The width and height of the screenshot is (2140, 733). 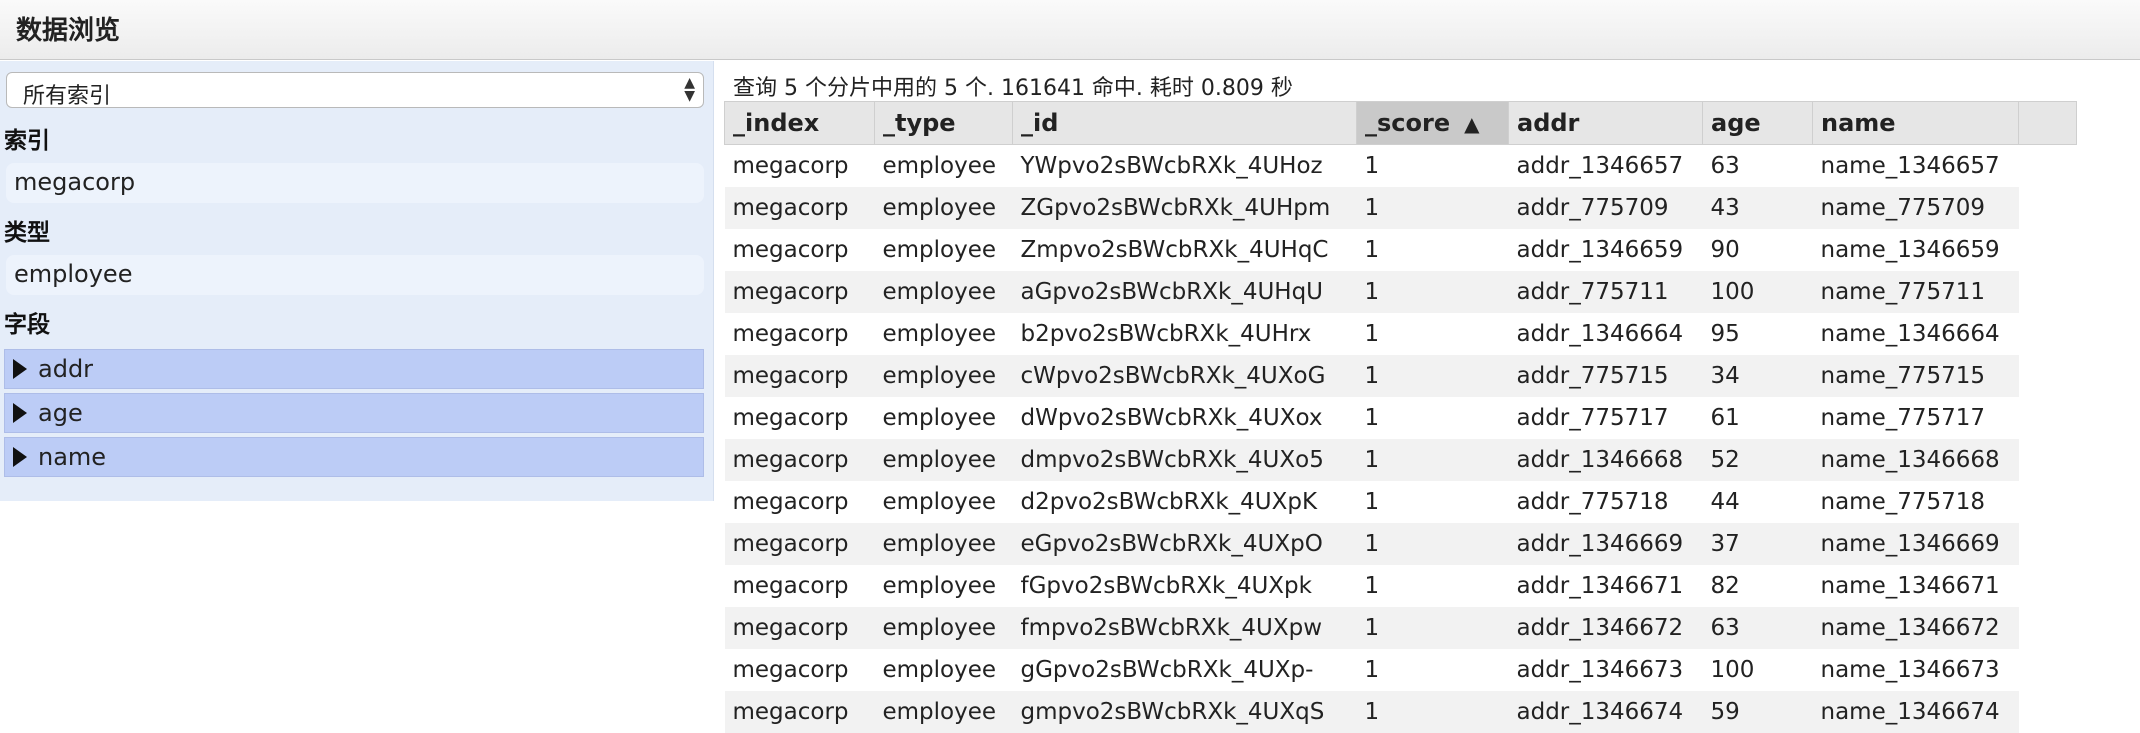 I want to click on cell-addr: addr_1346657, so click(x=1606, y=166).